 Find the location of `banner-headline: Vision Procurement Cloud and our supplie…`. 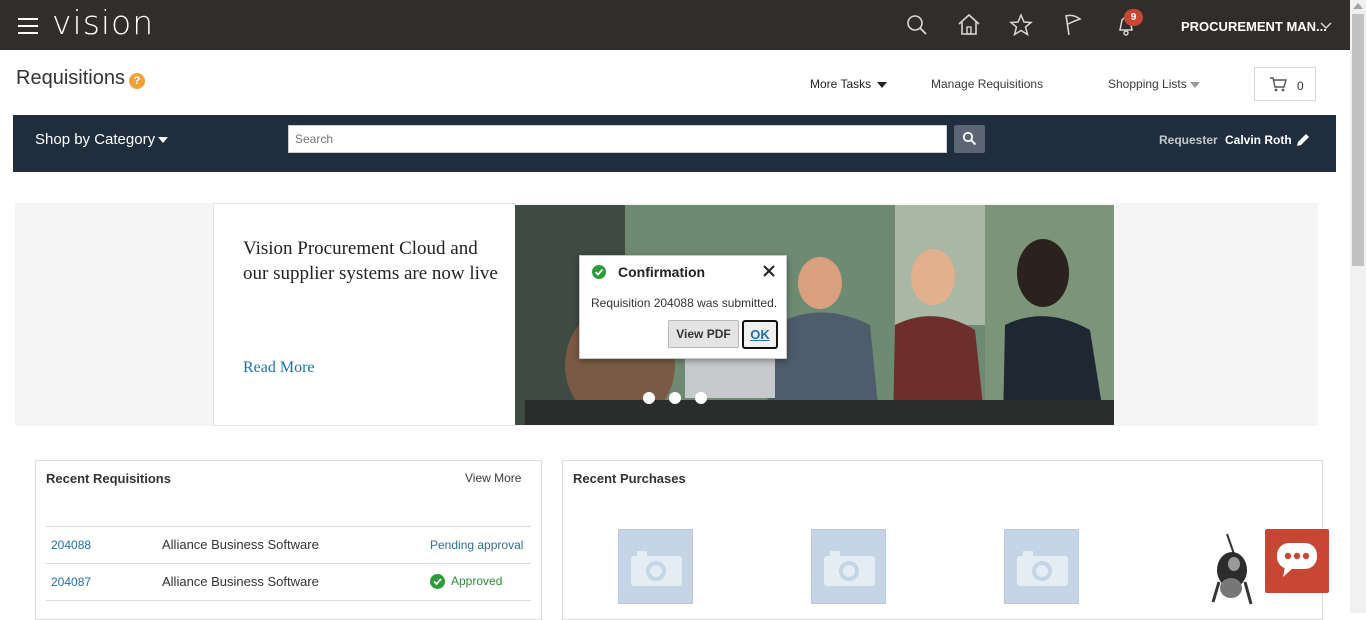

banner-headline: Vision Procurement Cloud and our supplie… is located at coordinates (370, 261).